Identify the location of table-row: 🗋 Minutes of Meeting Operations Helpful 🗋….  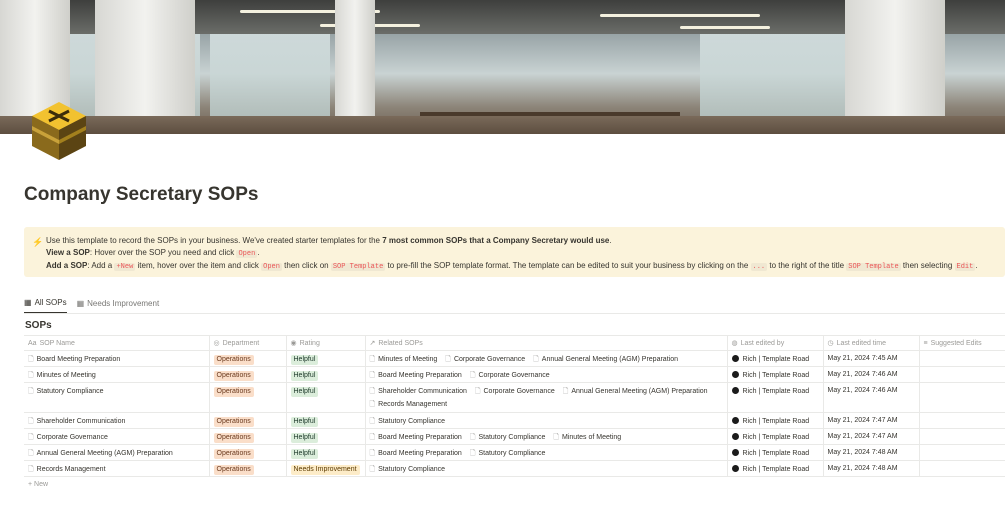
(514, 374).